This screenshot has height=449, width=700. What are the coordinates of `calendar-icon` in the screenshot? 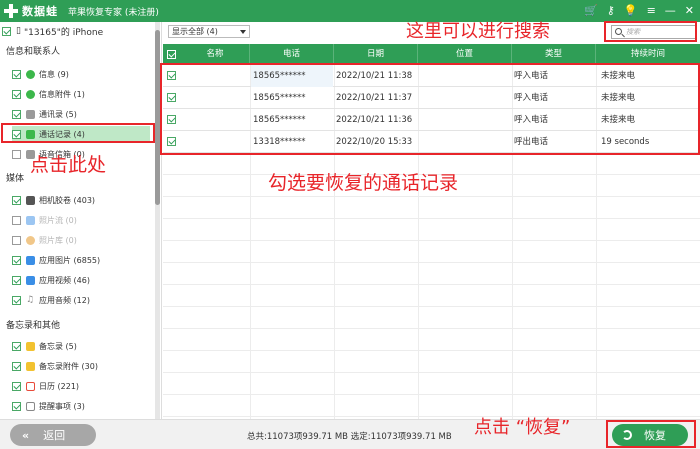 It's located at (30, 386).